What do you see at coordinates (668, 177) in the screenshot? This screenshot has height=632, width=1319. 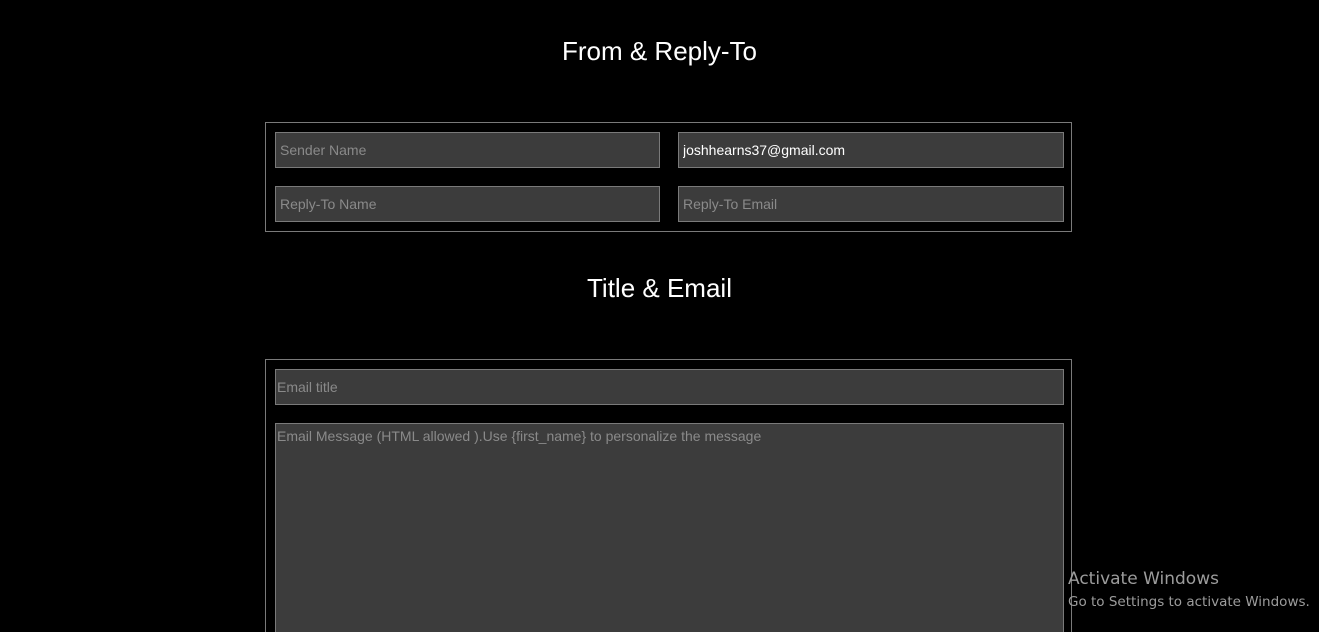 I see `from-reply-to-panel` at bounding box center [668, 177].